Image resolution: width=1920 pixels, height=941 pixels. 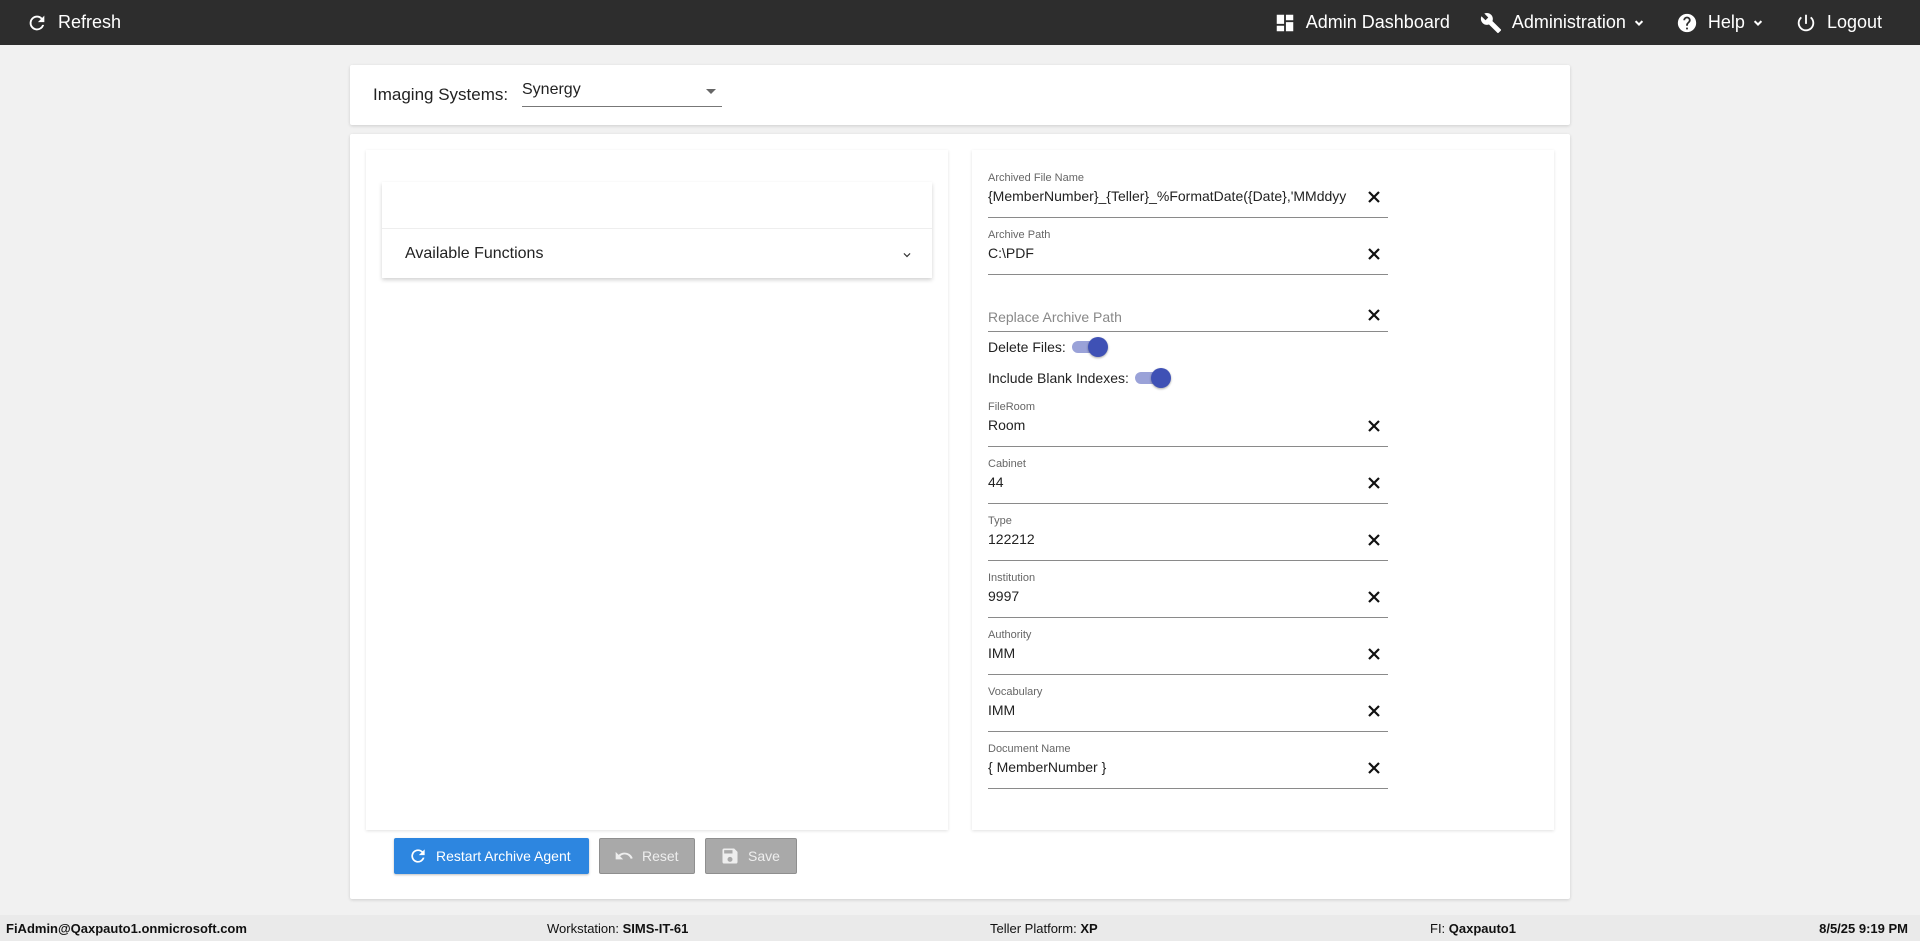 I want to click on wrench-icon, so click(x=1490, y=22).